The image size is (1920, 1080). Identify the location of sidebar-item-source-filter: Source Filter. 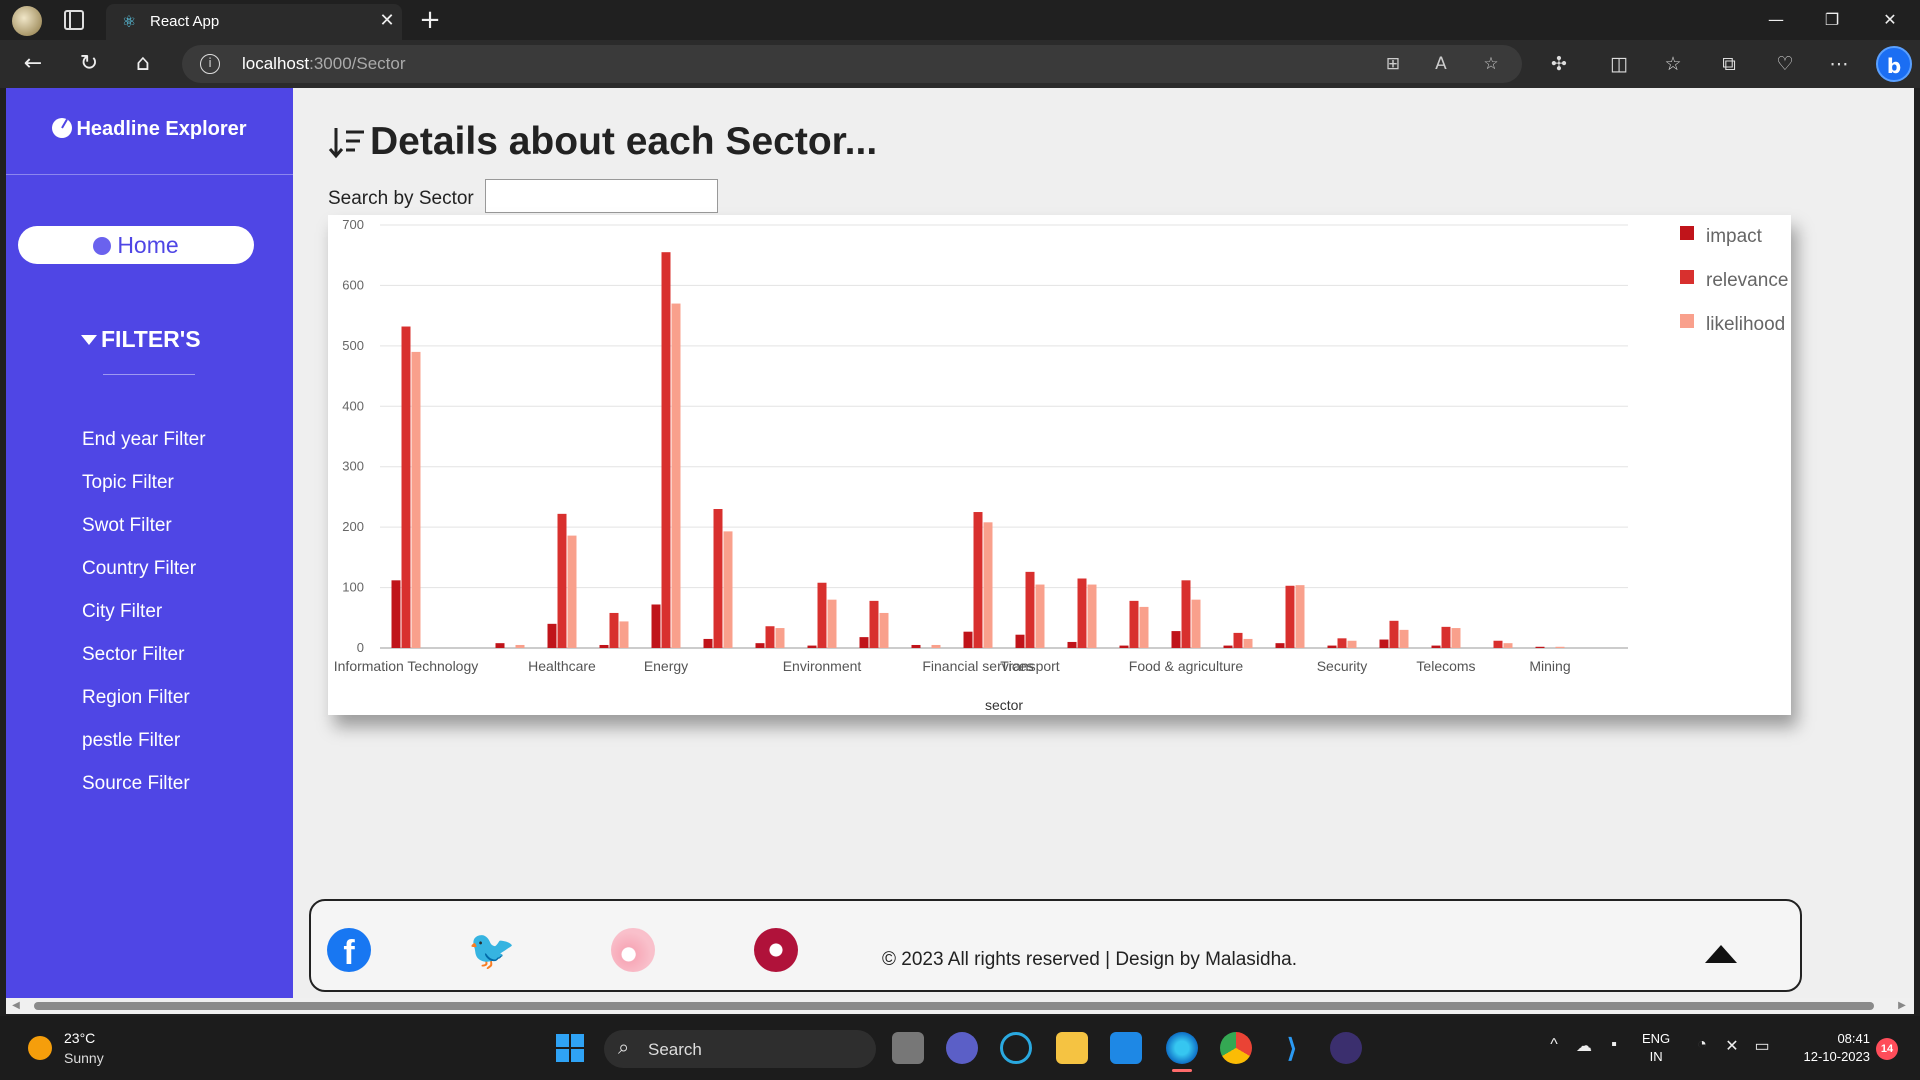
(144, 793).